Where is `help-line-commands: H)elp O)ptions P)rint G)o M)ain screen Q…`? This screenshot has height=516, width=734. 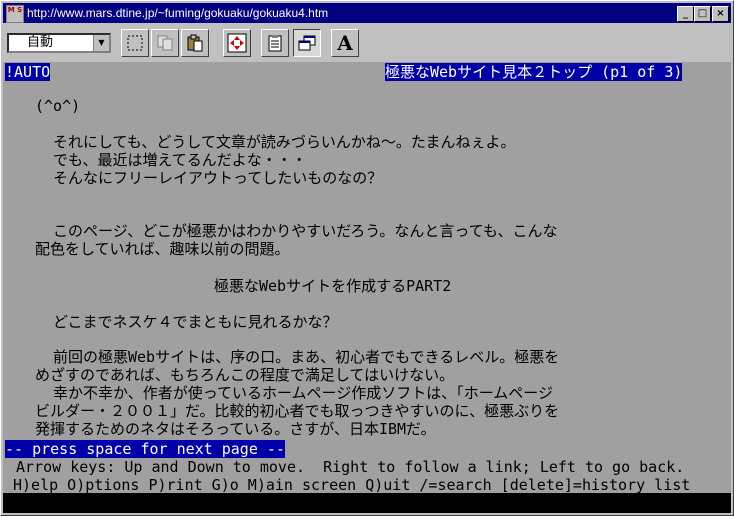
help-line-commands: H)elp O)ptions P)rint G)o M)ain screen Q… is located at coordinates (352, 485).